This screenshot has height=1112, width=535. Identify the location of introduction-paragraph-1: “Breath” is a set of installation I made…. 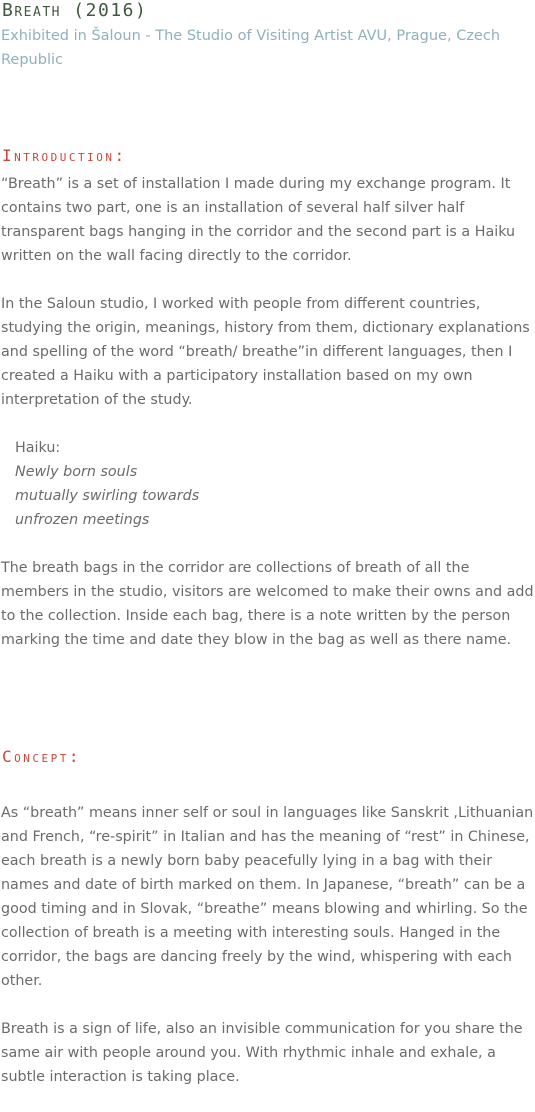
(258, 220).